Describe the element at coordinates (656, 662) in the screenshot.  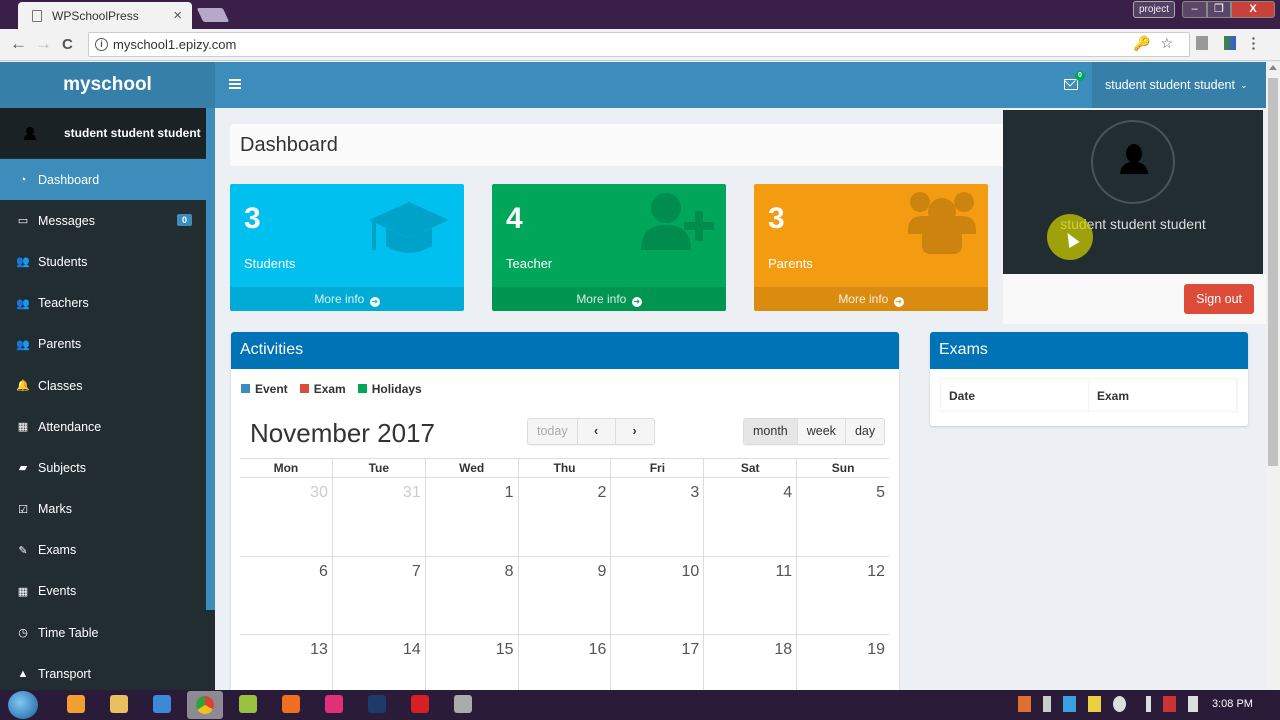
I see `calendar-day-cell: 17` at that location.